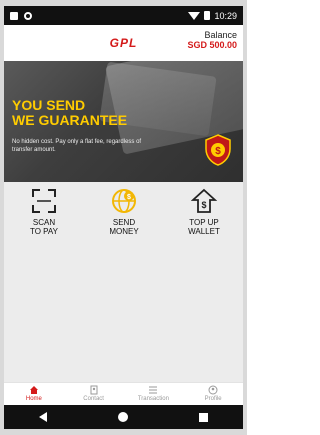  Describe the element at coordinates (203, 417) in the screenshot. I see `recent-apps-icon` at that location.